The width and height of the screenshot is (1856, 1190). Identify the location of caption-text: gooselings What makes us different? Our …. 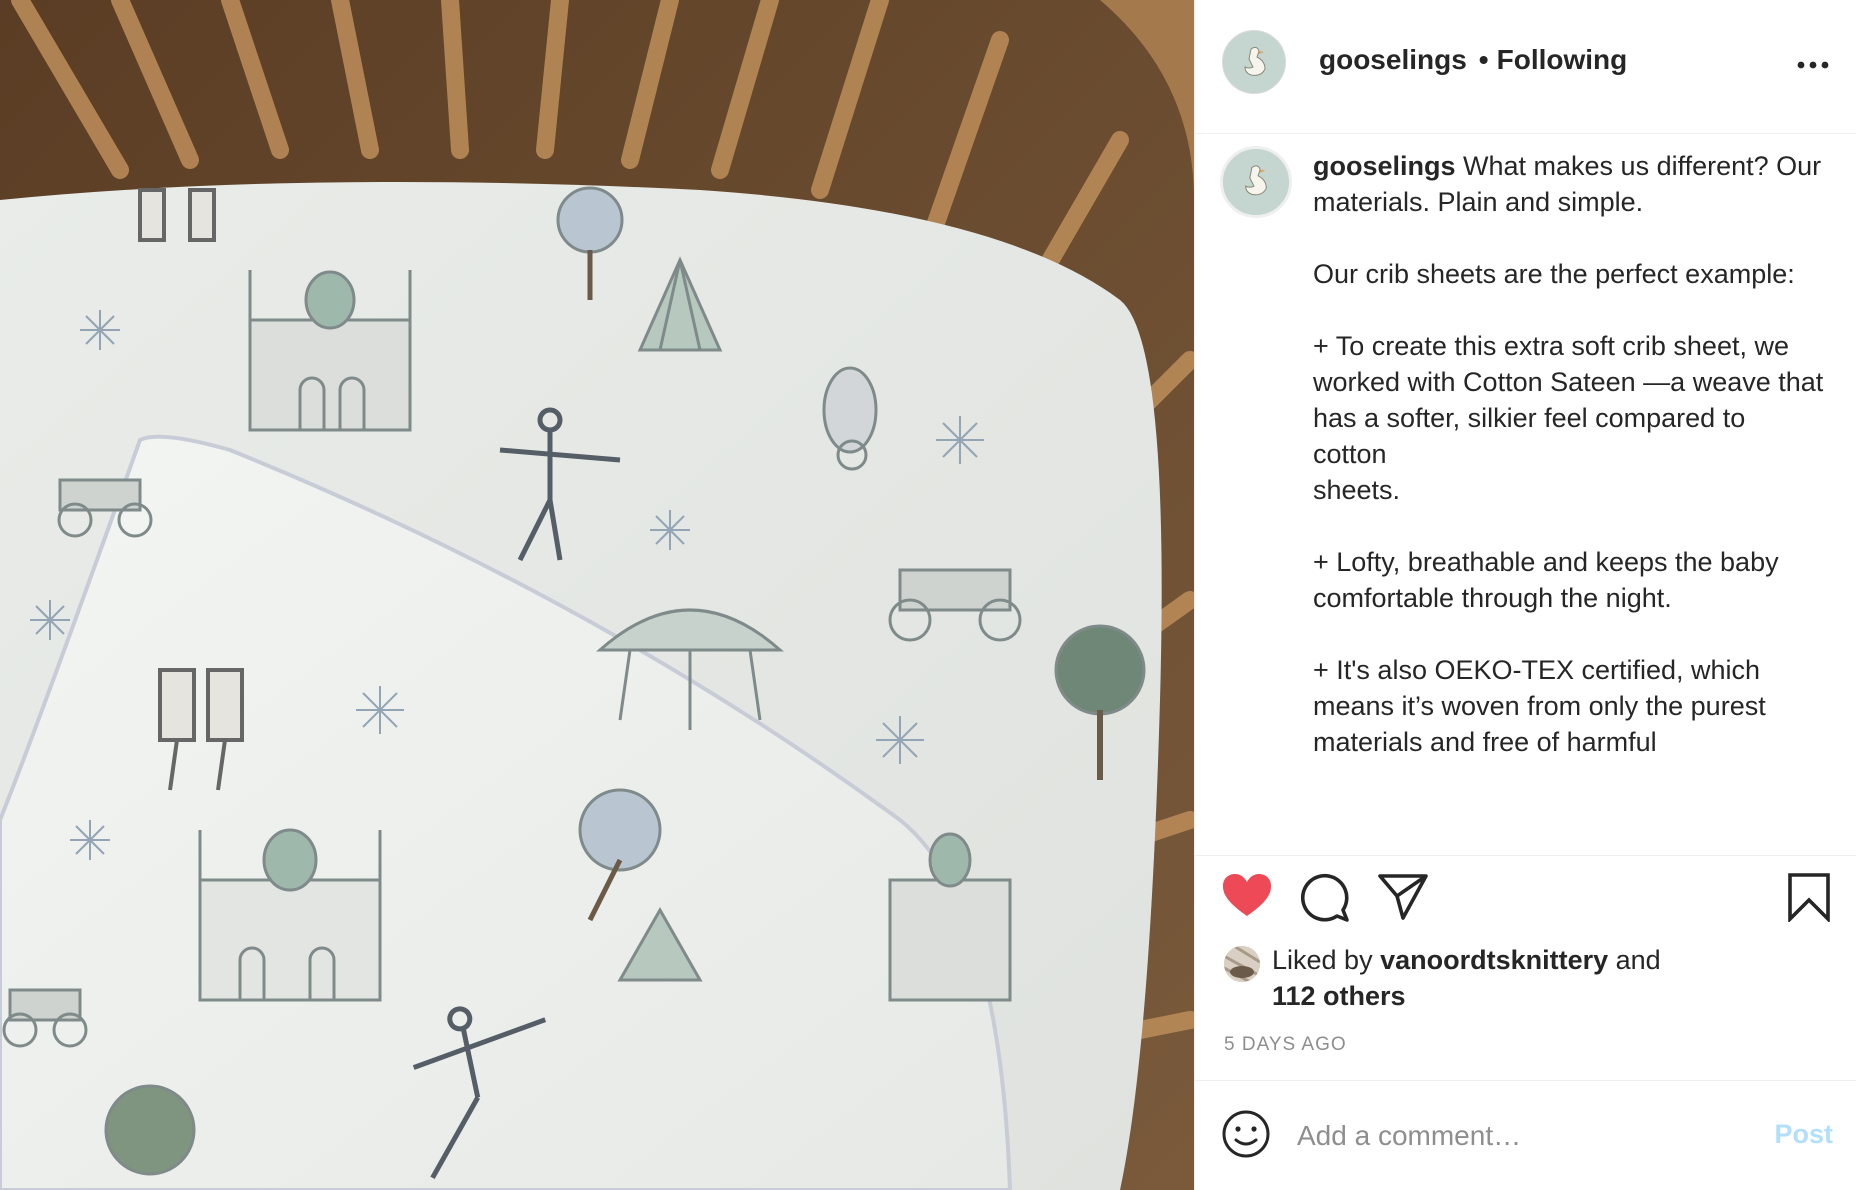
(1569, 454).